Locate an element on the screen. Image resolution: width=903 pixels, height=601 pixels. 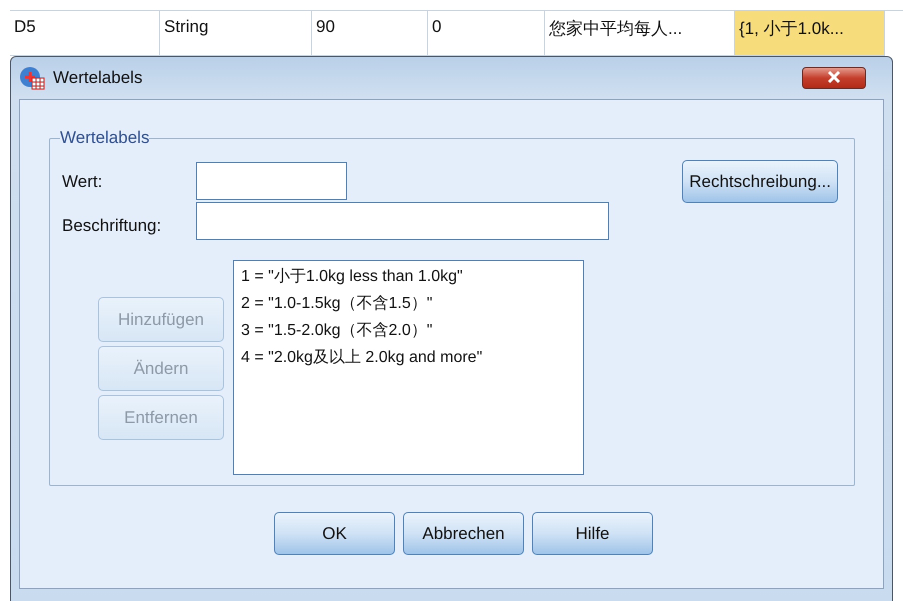
list-item: 1 = "小于1.0kg less than 1.0kg" is located at coordinates (408, 277).